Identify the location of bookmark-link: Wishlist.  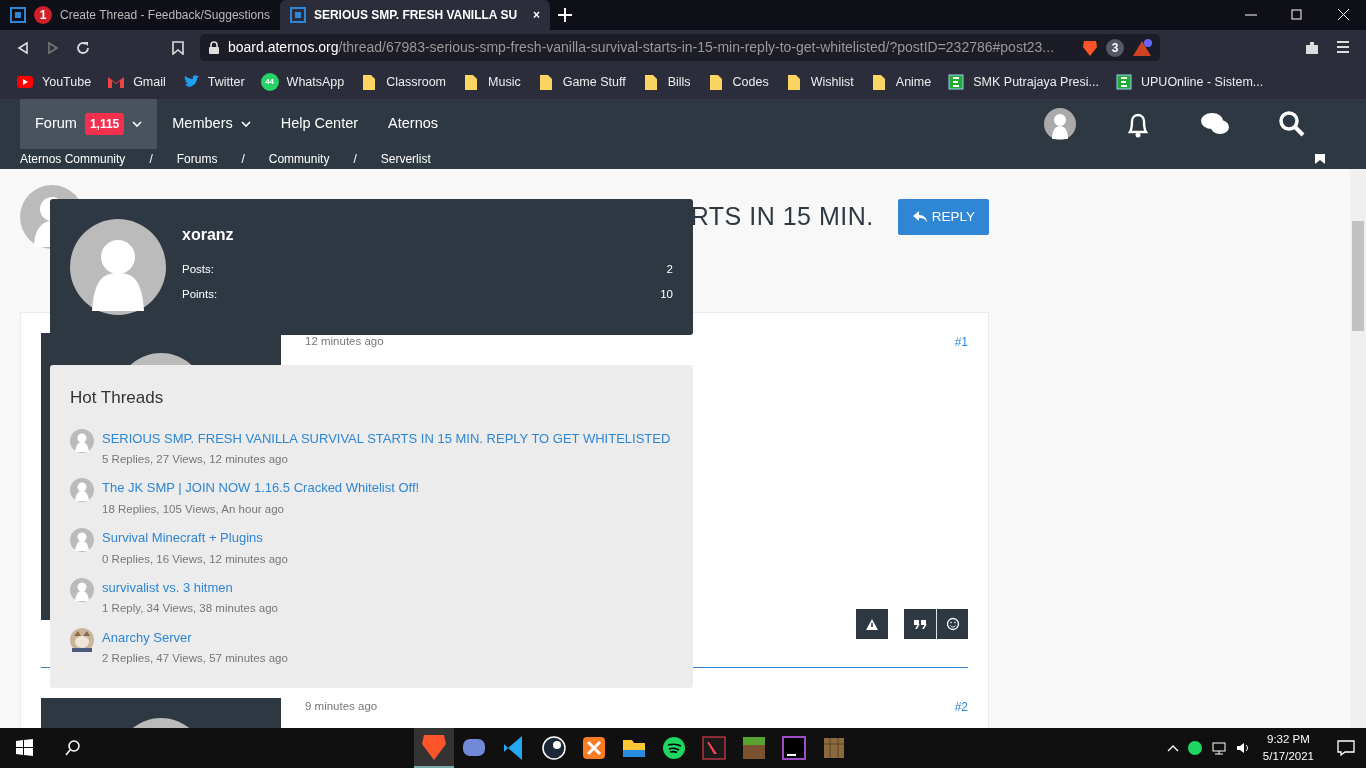
(819, 82).